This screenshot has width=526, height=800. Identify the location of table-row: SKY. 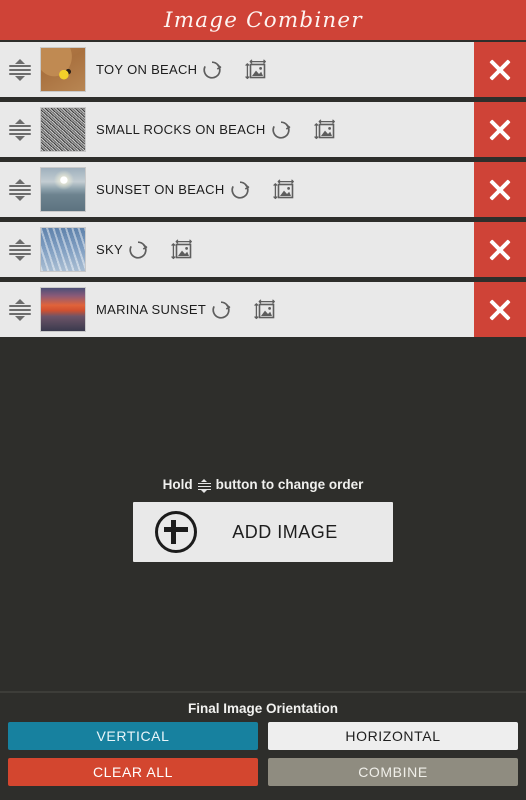
(263, 249).